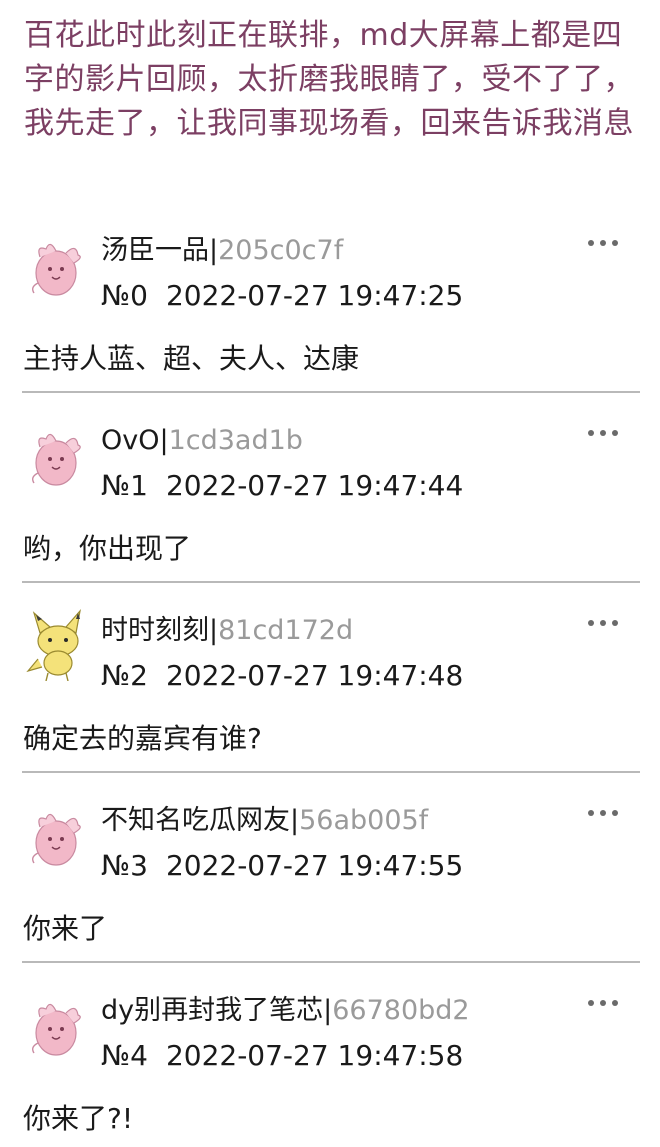 The image size is (660, 1147). Describe the element at coordinates (364, 820) in the screenshot. I see `reply-user-id: 56ab005f` at that location.